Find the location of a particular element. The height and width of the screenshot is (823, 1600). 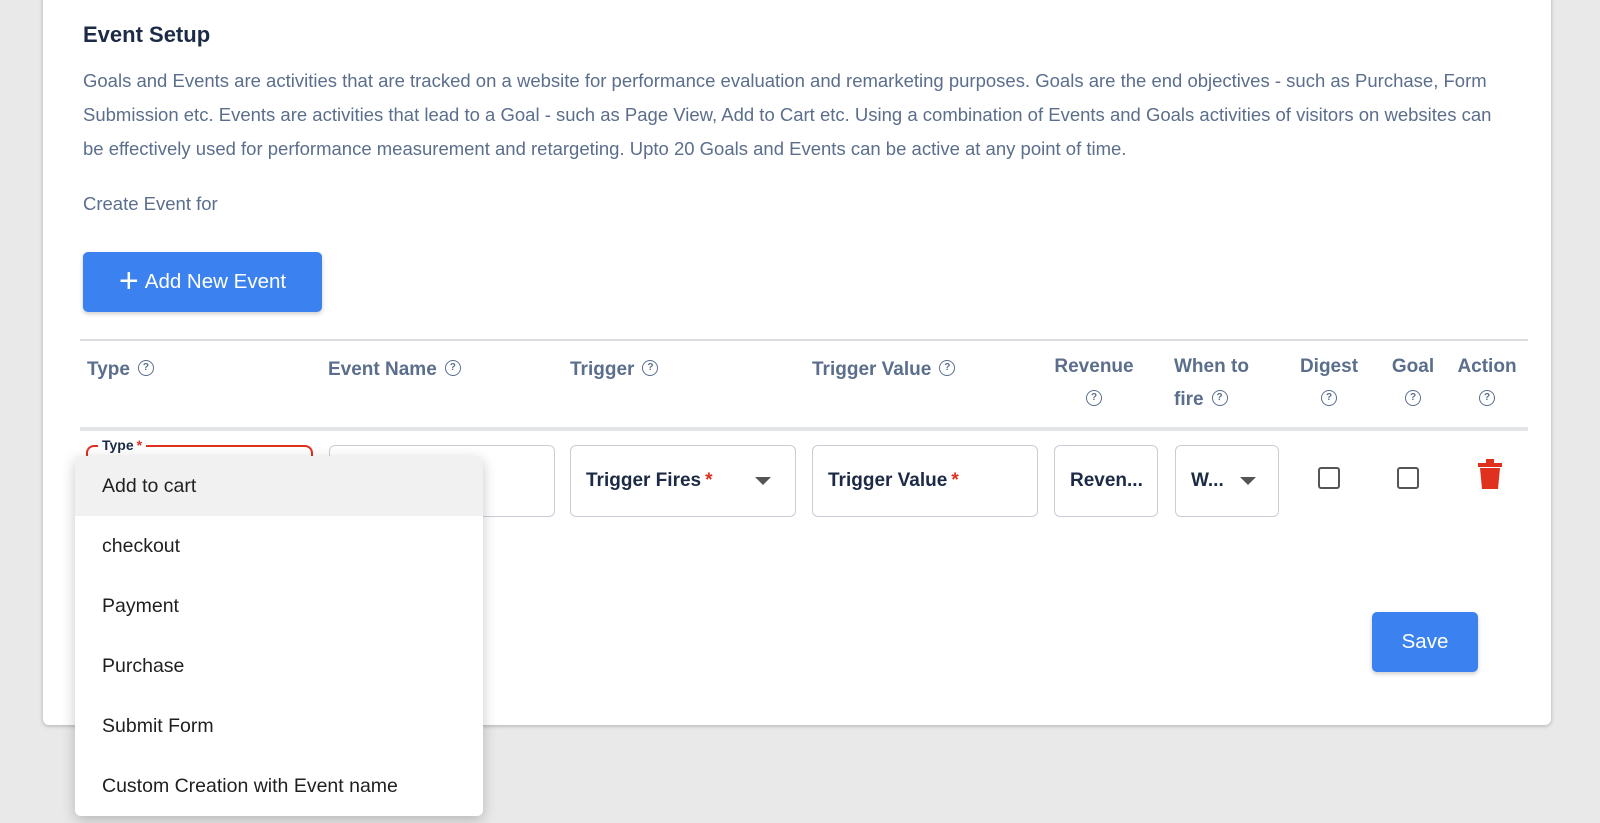

dropdown-option: Custom Creation with Event name is located at coordinates (279, 786).